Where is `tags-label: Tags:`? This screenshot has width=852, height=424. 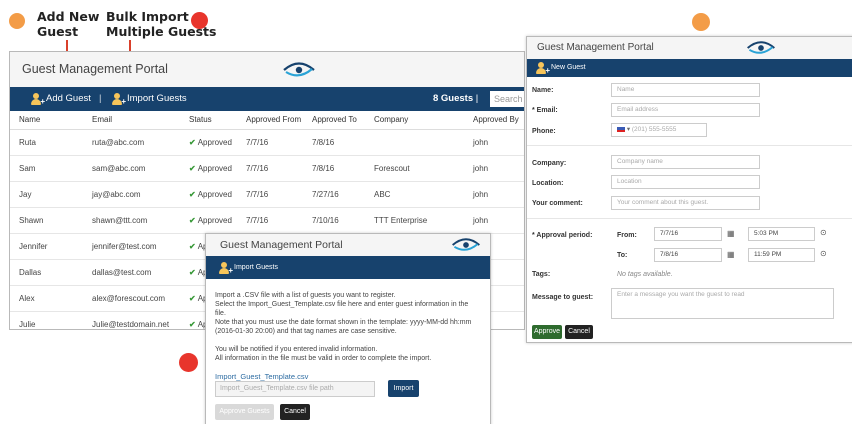 tags-label: Tags: is located at coordinates (541, 274).